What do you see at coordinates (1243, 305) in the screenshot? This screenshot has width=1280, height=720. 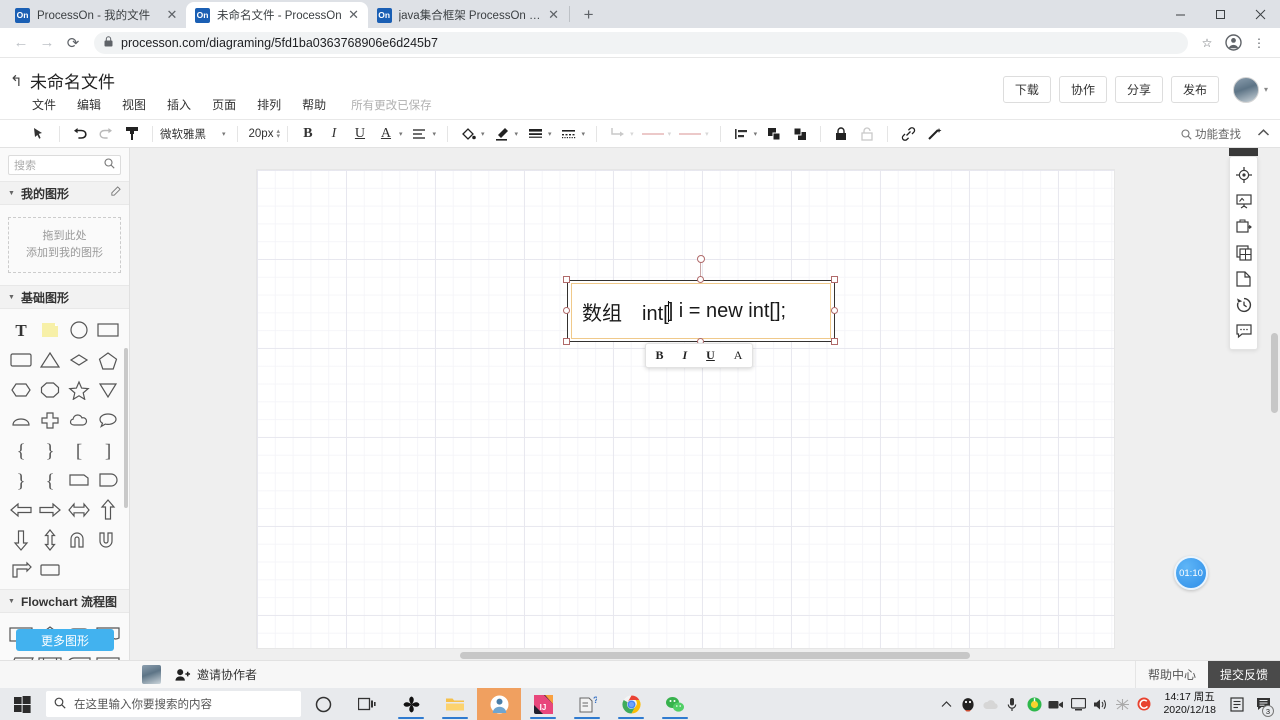 I see `history-icon` at bounding box center [1243, 305].